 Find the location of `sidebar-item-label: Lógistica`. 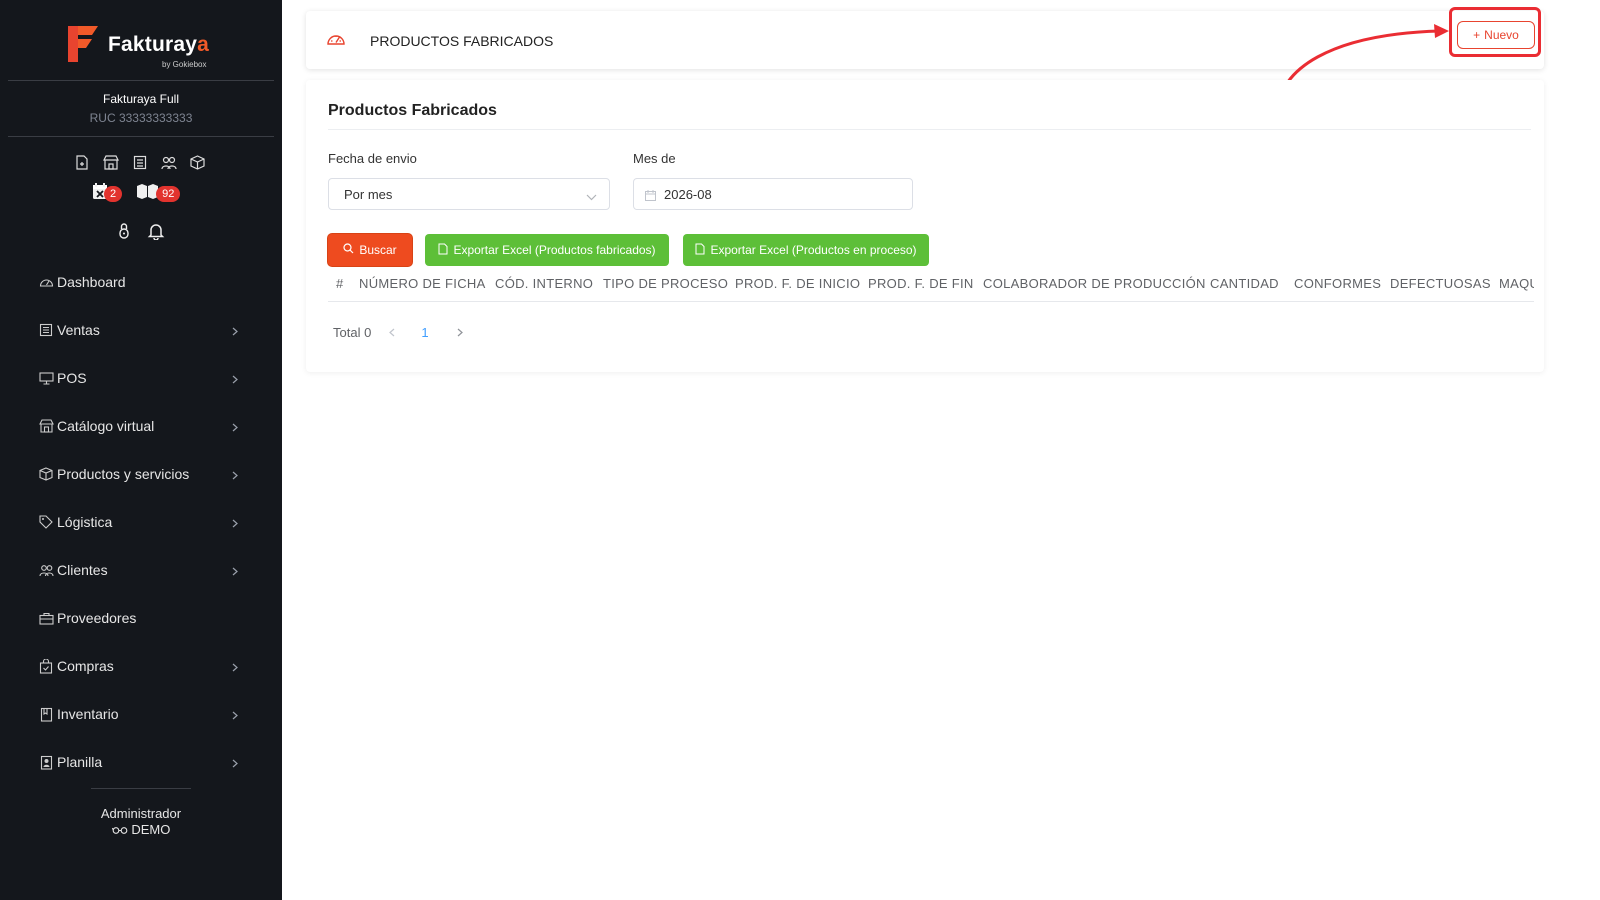

sidebar-item-label: Lógistica is located at coordinates (85, 522).